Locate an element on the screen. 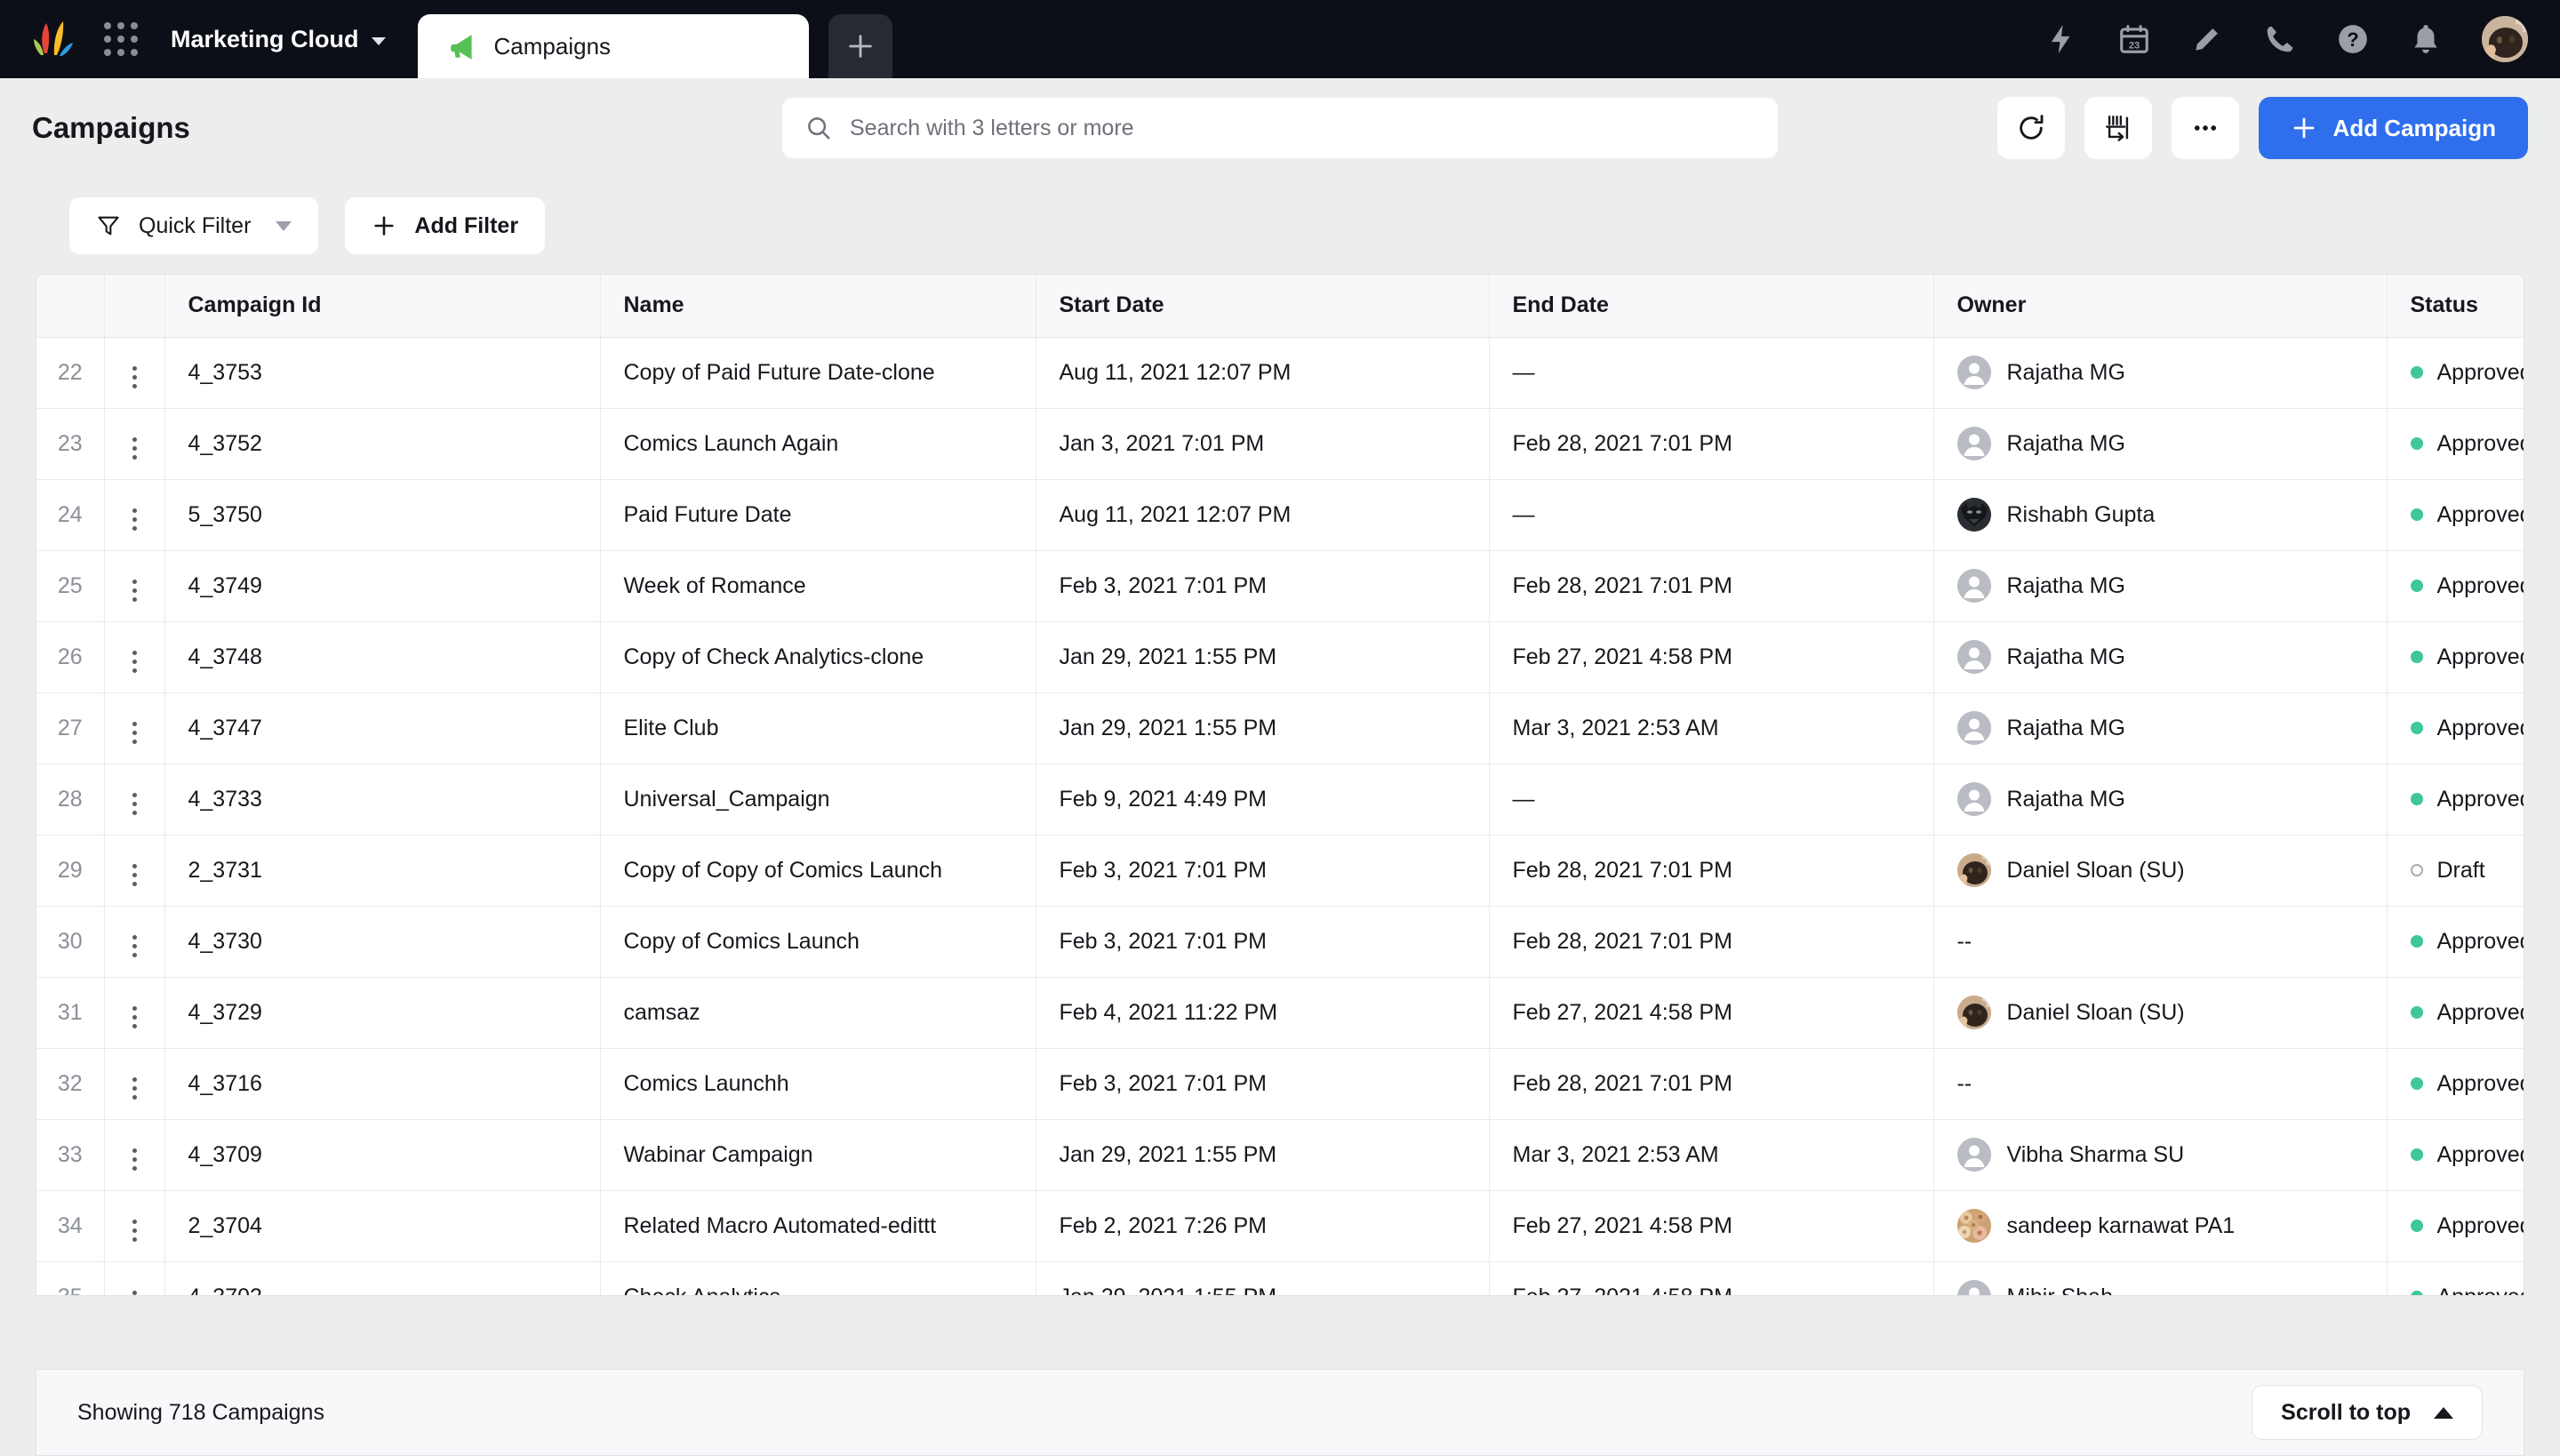  cell-campaign-id: 2_3704 is located at coordinates (382, 1226).